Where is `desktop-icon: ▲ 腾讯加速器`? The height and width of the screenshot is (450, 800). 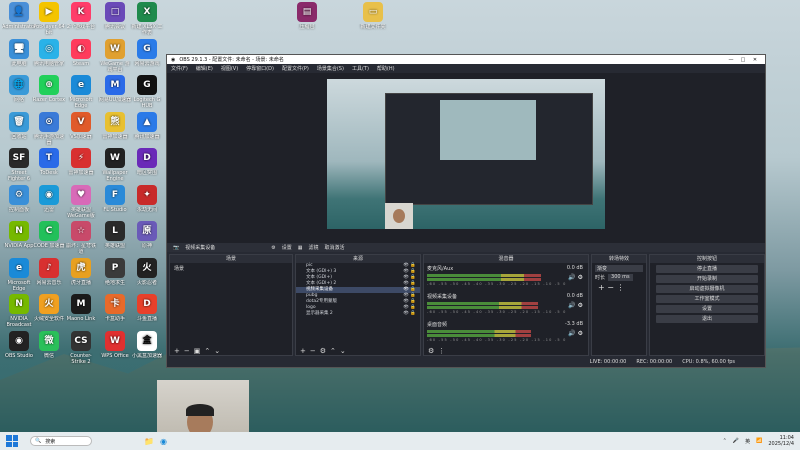
desktop-icon: ▲ 腾讯加速器 is located at coordinates (147, 128).